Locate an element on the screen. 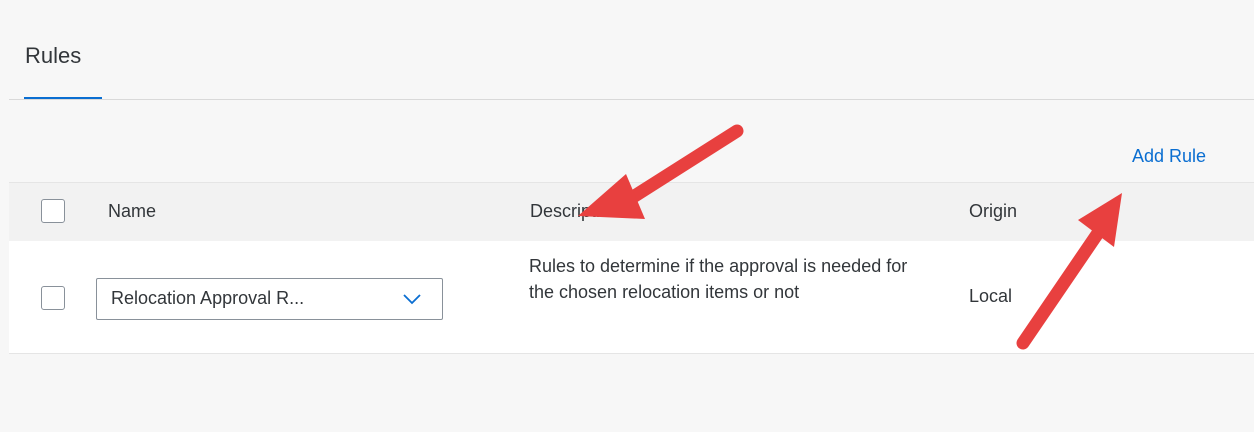  column-header-description: Description is located at coordinates (575, 211).